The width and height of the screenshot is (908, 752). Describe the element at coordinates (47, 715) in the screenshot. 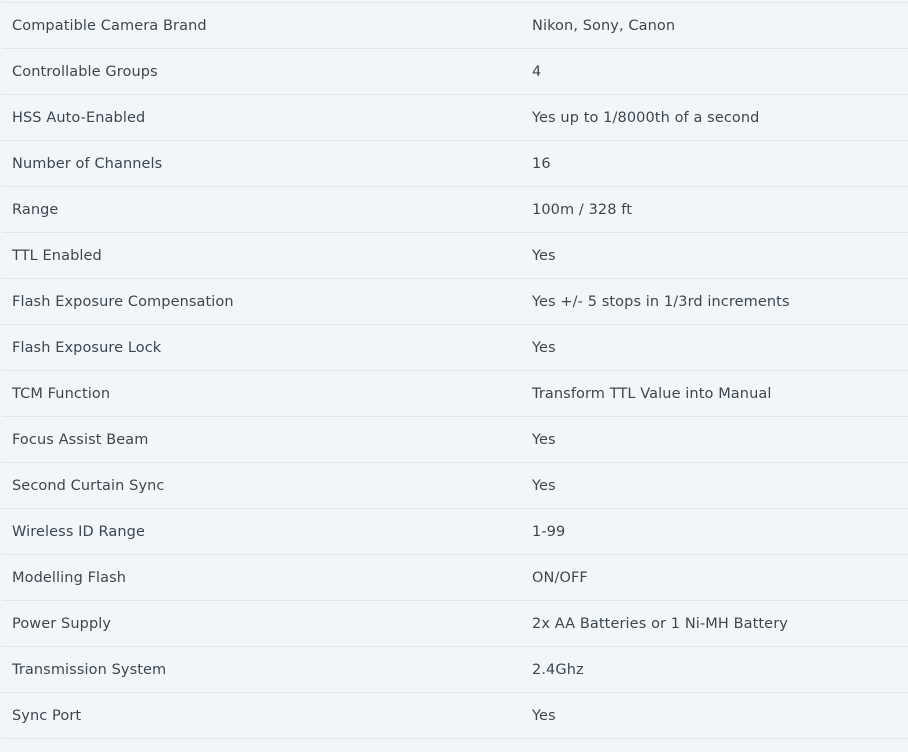

I see `spec-label: Sync Port` at that location.